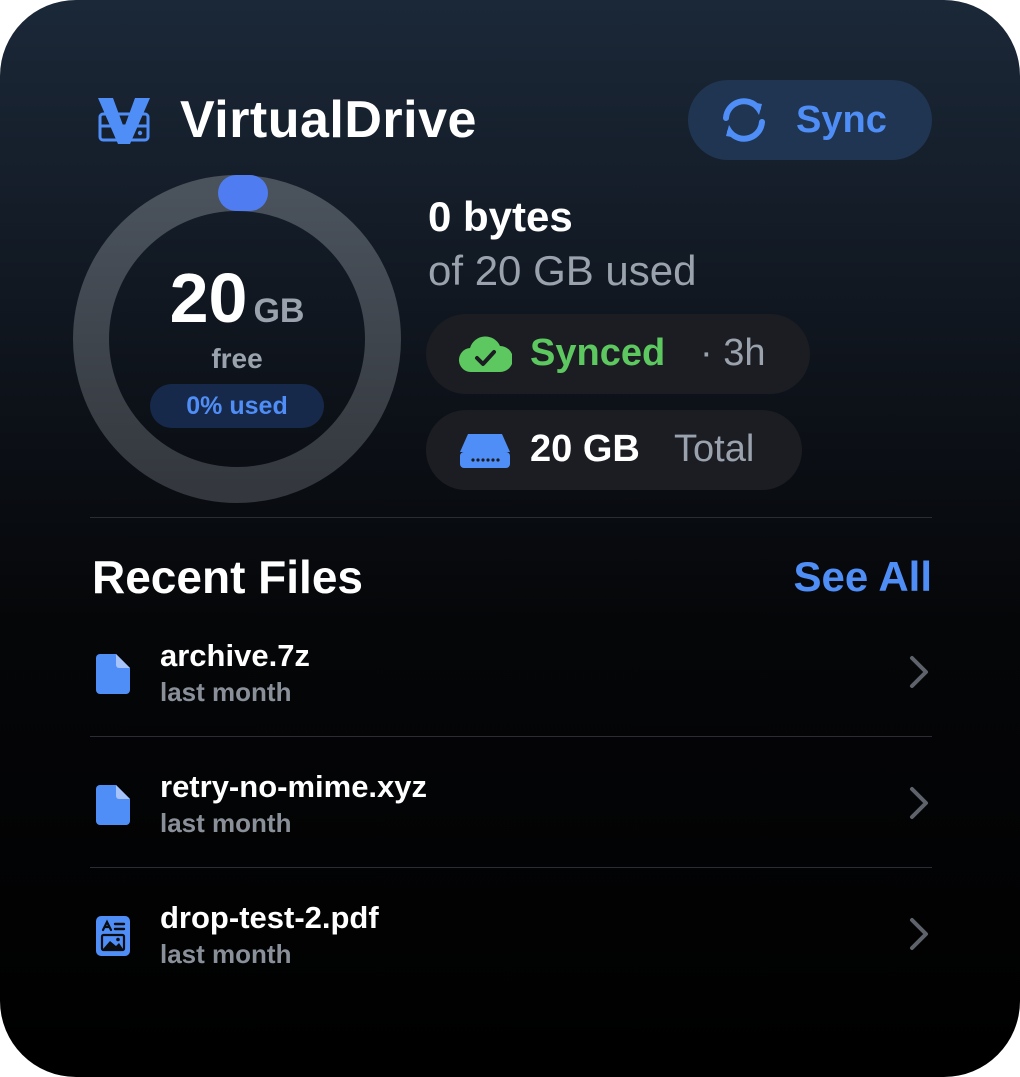 The height and width of the screenshot is (1077, 1020). I want to click on total-capacity-pill: 20 GB Total, so click(614, 450).